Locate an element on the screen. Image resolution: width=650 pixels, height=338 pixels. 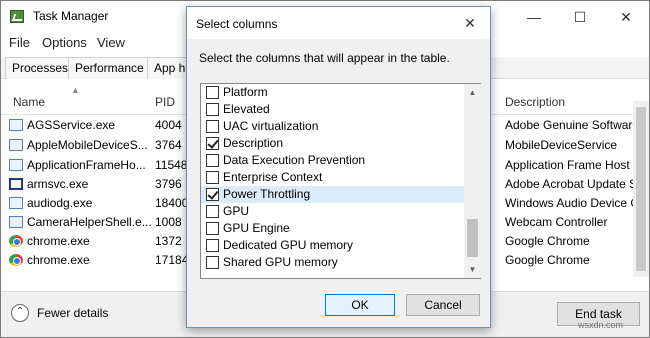
window-title: Task Manager is located at coordinates (71, 16).